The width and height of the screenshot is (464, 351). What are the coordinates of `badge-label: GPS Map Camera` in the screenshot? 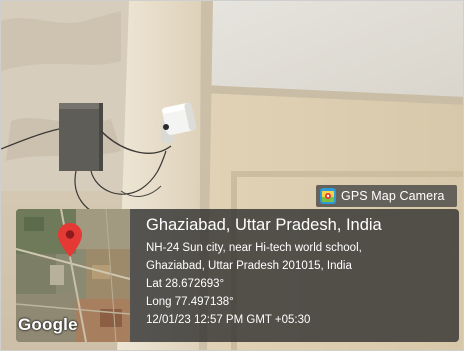 It's located at (393, 196).